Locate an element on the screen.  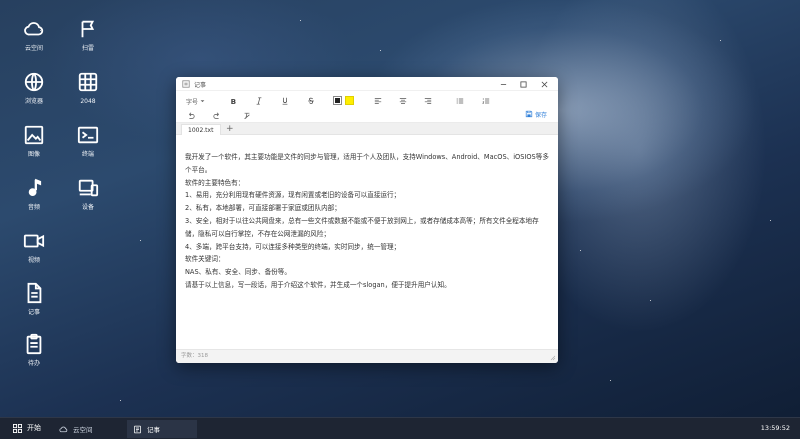
svg-text: B is located at coordinates (233, 101).